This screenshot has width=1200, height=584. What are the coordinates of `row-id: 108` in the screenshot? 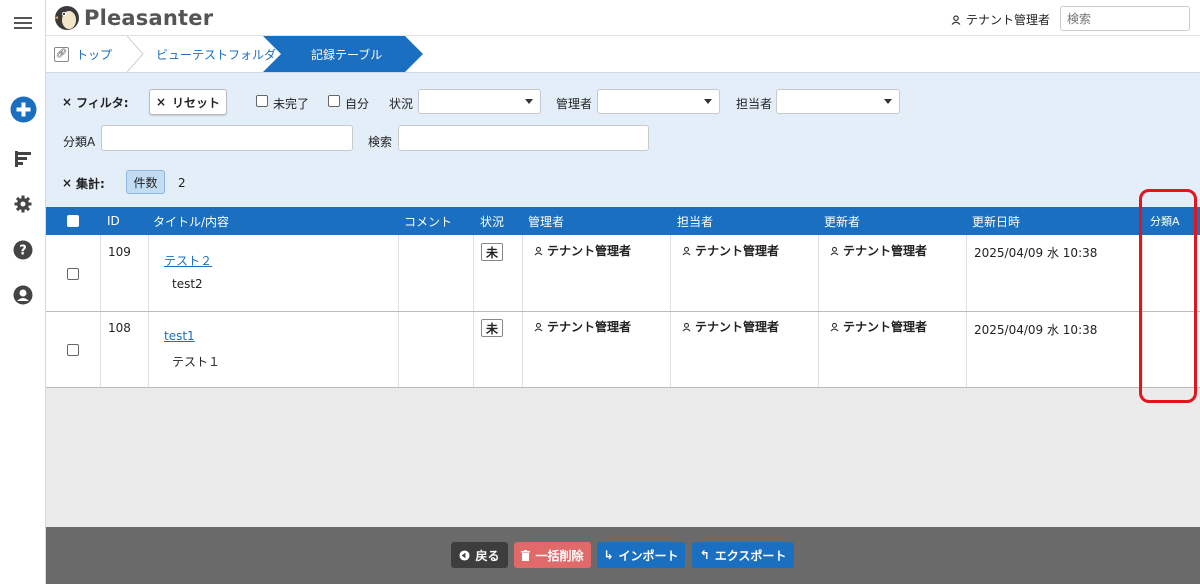 It's located at (119, 328).